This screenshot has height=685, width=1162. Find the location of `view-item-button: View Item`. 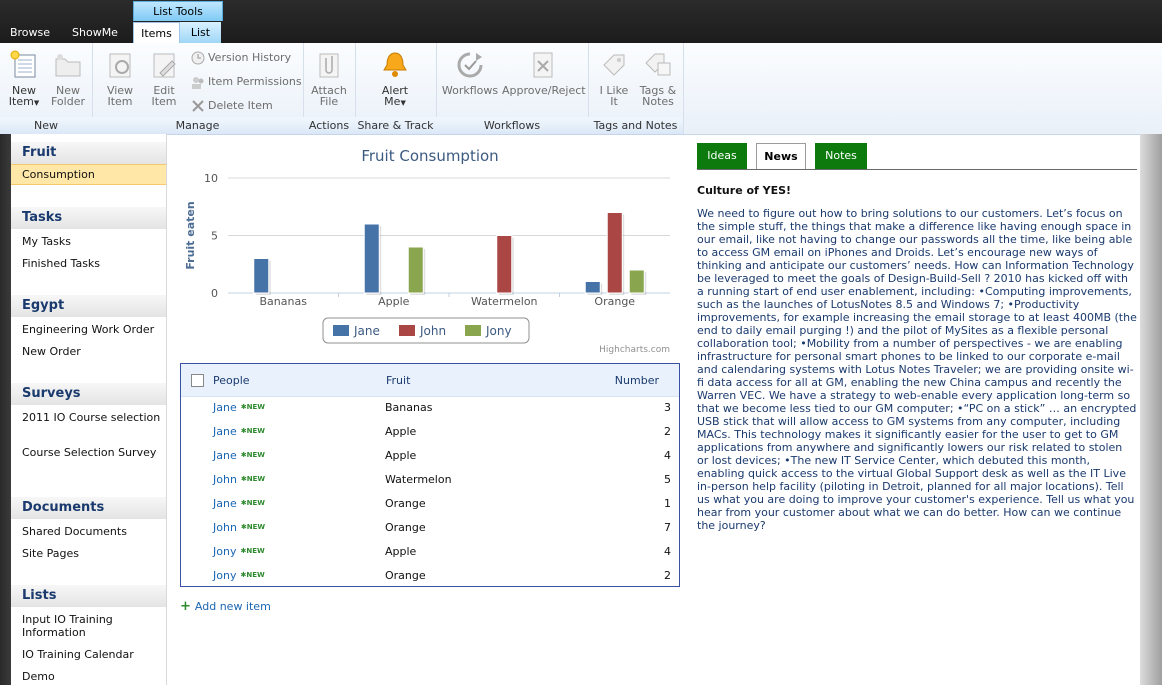

view-item-button: View Item is located at coordinates (120, 78).